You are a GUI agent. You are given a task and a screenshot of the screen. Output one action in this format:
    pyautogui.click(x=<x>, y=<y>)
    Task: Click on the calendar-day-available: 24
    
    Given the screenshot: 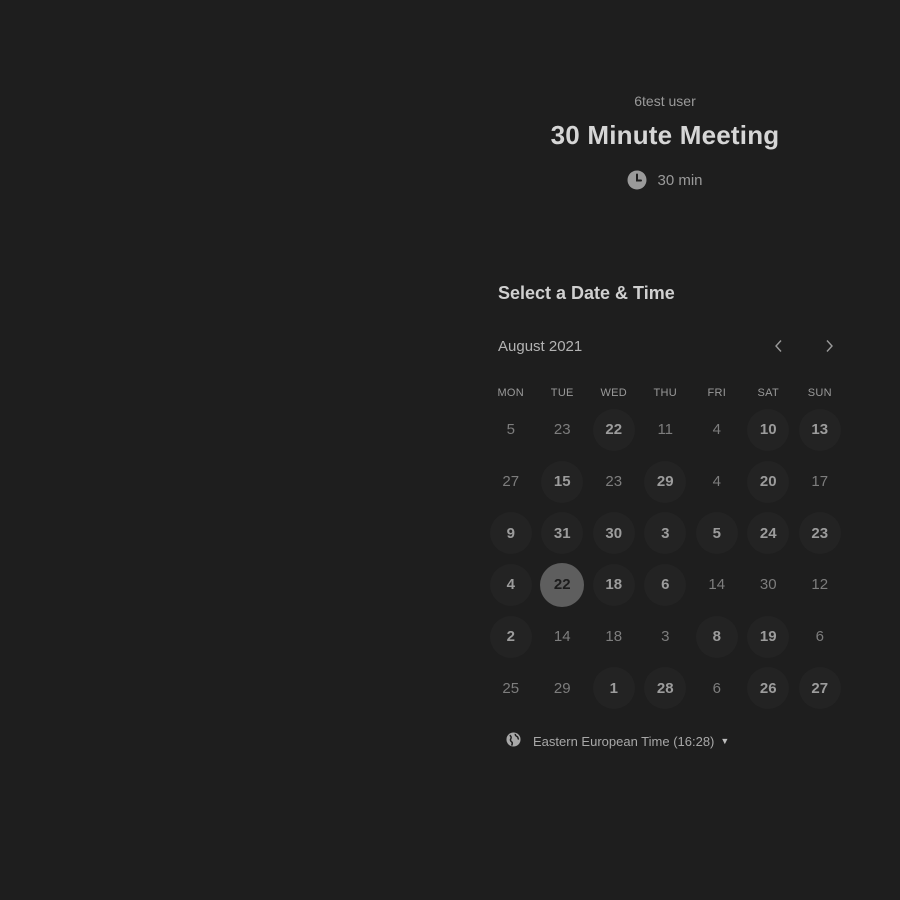 What is the action you would take?
    pyautogui.click(x=768, y=533)
    